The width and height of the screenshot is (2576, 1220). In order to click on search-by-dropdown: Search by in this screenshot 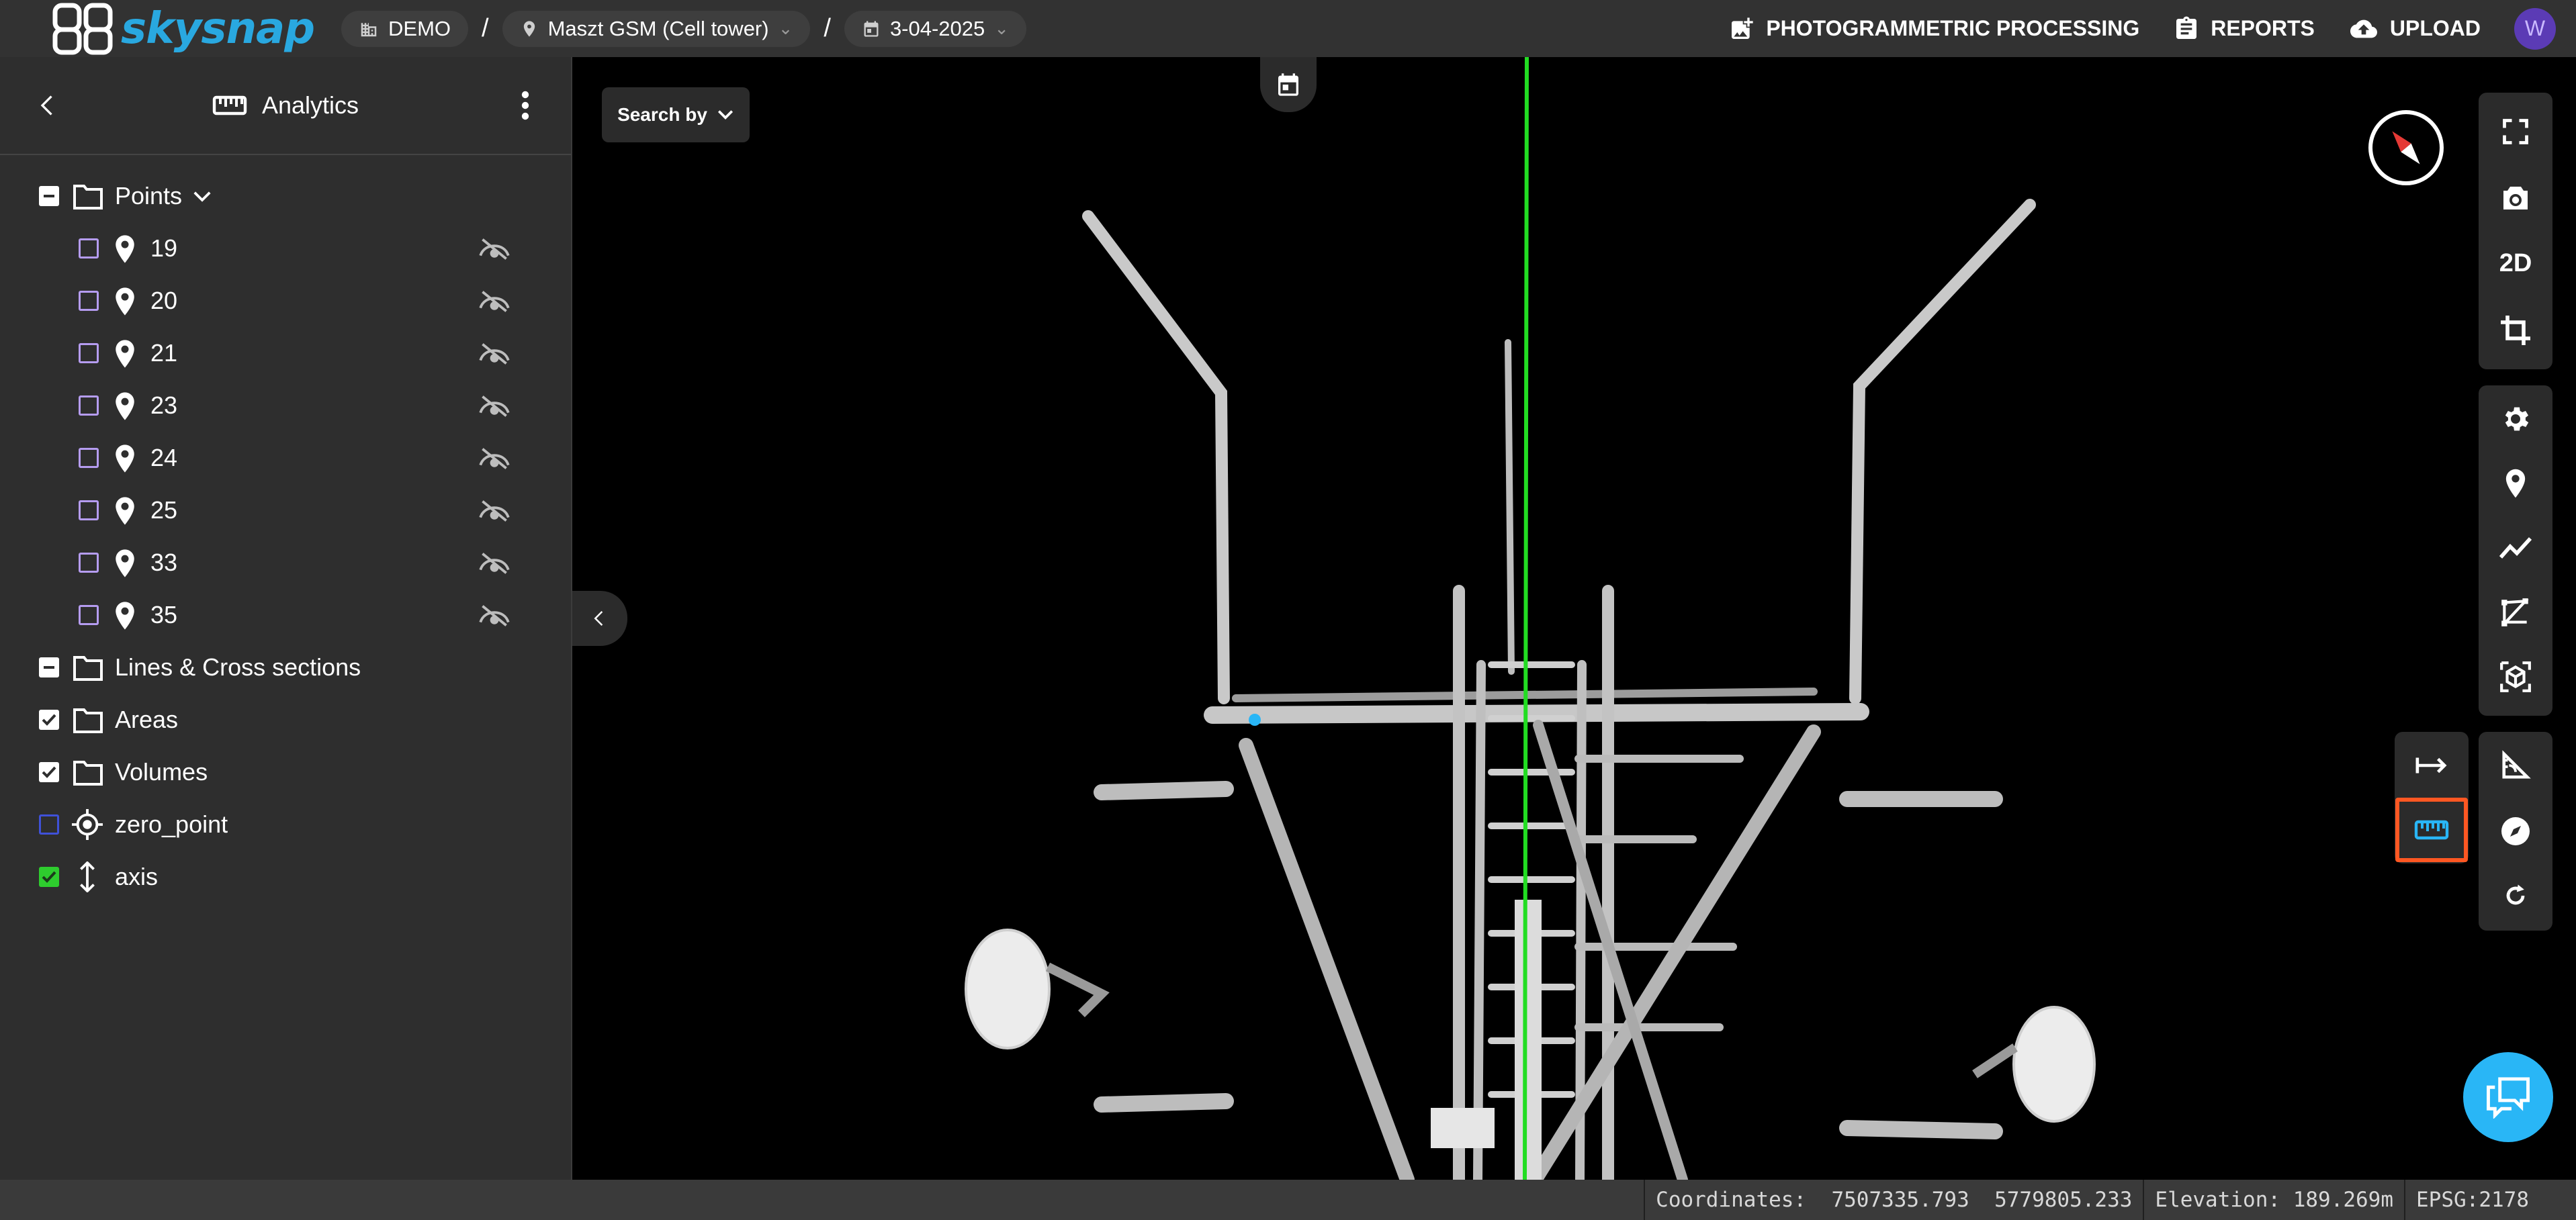, I will do `click(676, 114)`.